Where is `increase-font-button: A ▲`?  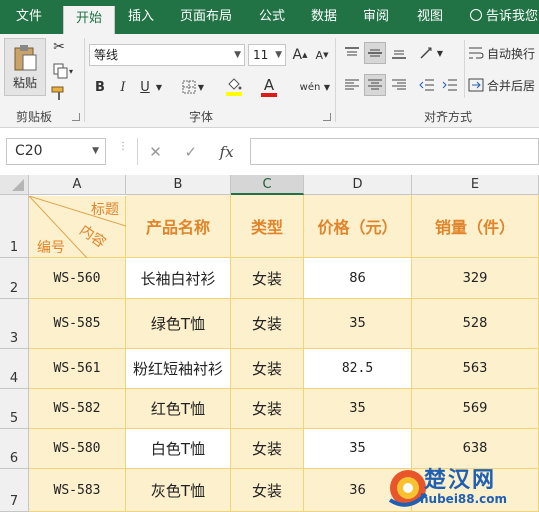
increase-font-button: A ▲ is located at coordinates (300, 55).